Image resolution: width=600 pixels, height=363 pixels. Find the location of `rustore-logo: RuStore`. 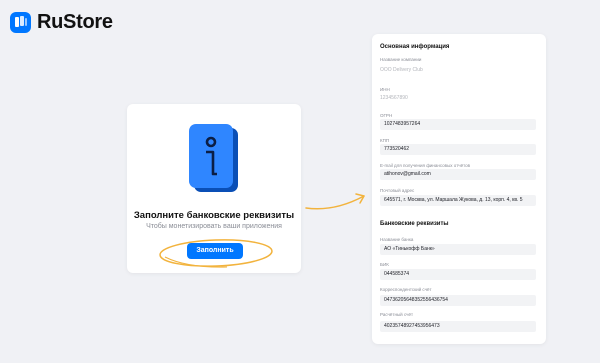

rustore-logo: RuStore is located at coordinates (61, 22).